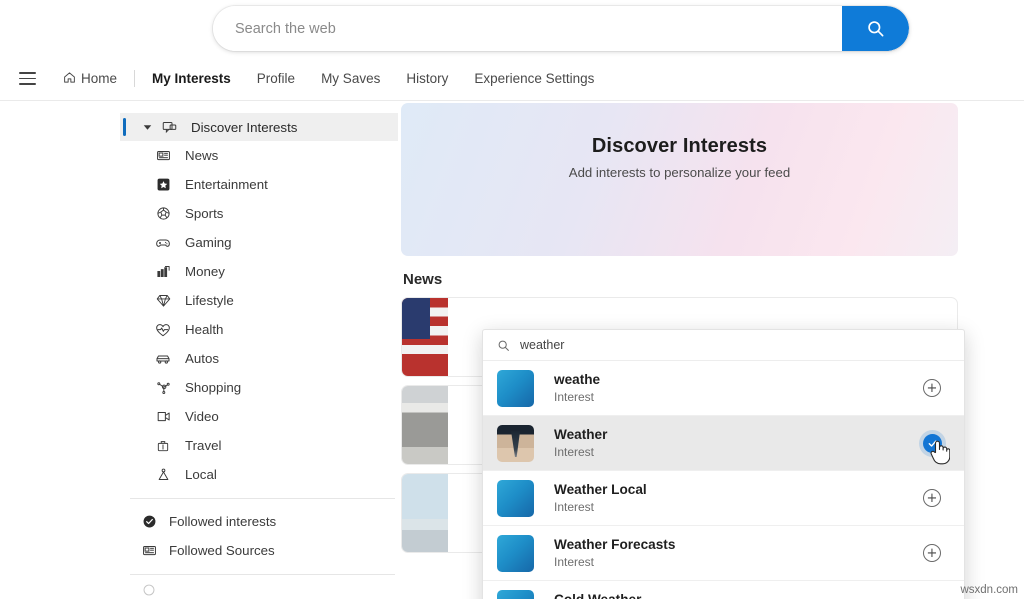 Image resolution: width=1024 pixels, height=599 pixels. Describe the element at coordinates (259, 387) in the screenshot. I see `sidebar-item-shopping: Shopping` at that location.